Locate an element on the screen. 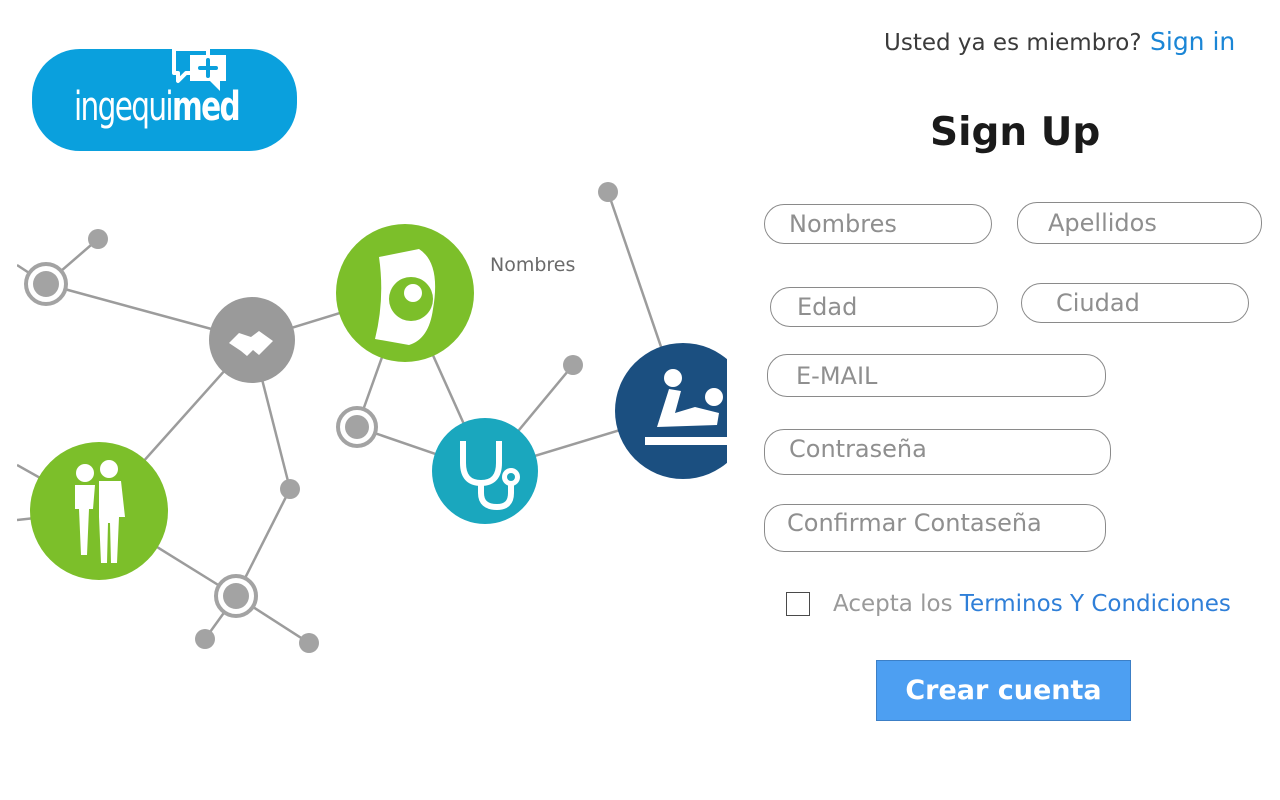 Image resolution: width=1280 pixels, height=800 pixels. create-account-button: Crear cuenta is located at coordinates (1003, 690).